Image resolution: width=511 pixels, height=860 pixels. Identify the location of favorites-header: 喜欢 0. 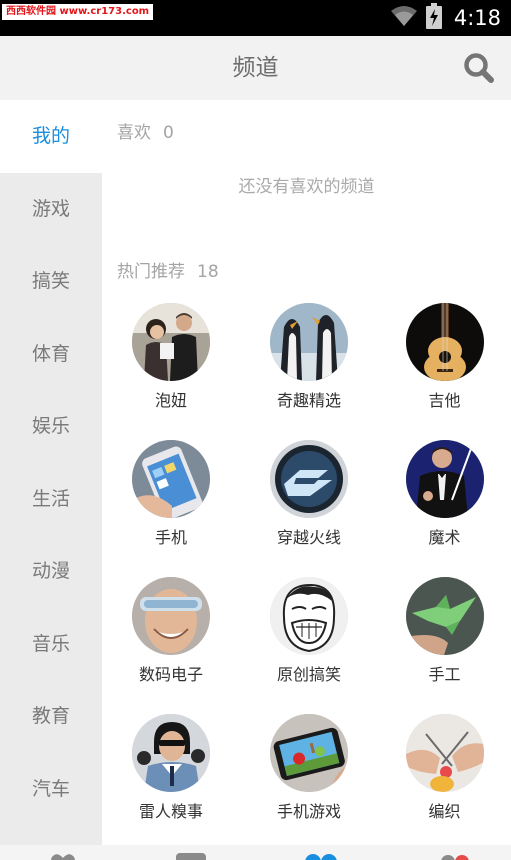
(145, 130).